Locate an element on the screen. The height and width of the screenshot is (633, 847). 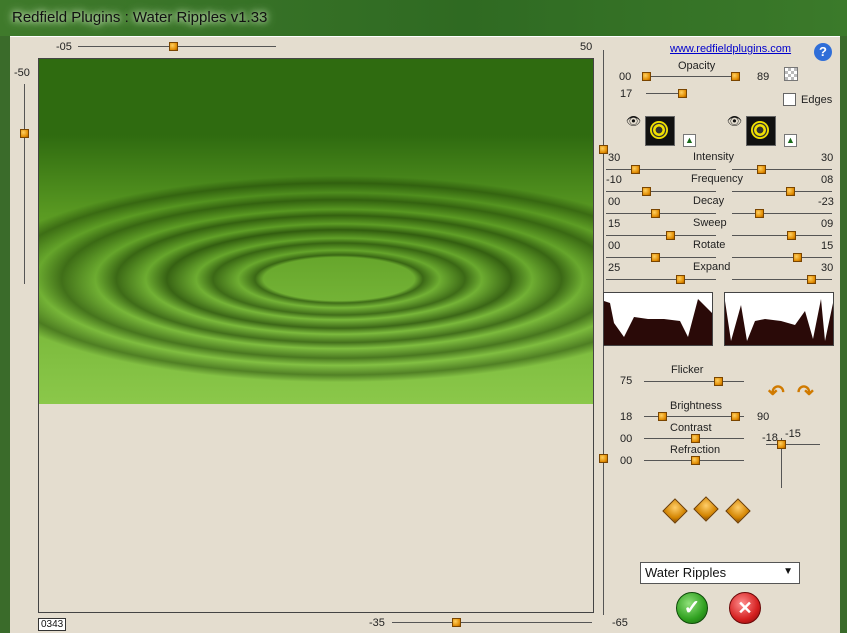
param-intensity-right: 30 is located at coordinates (827, 158).